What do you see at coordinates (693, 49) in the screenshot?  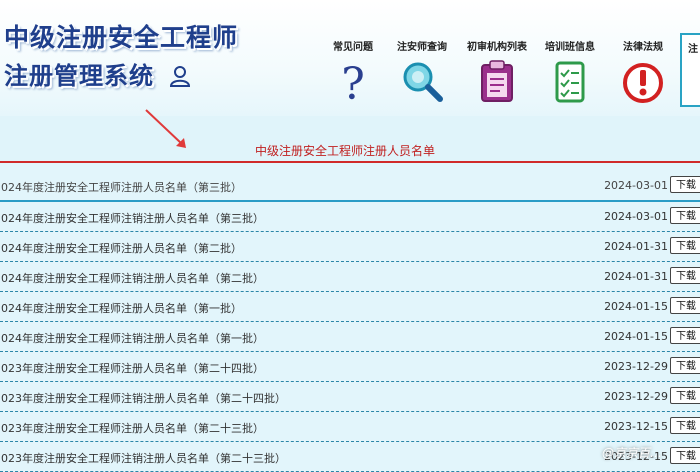 I see `nav-registration-partial-label: 注` at bounding box center [693, 49].